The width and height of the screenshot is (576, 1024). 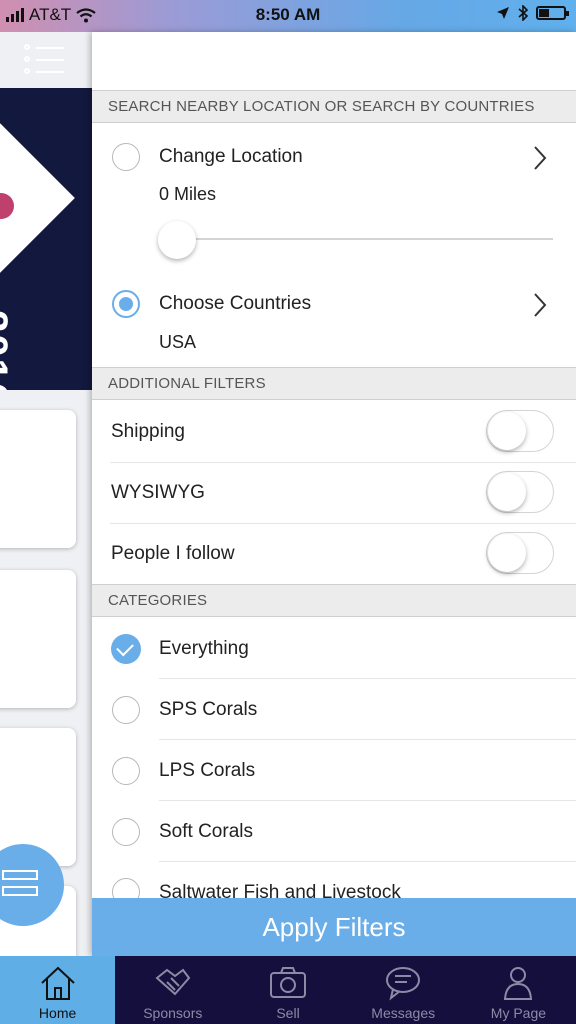 I want to click on page-title: Sort and Filter, so click(x=334, y=59).